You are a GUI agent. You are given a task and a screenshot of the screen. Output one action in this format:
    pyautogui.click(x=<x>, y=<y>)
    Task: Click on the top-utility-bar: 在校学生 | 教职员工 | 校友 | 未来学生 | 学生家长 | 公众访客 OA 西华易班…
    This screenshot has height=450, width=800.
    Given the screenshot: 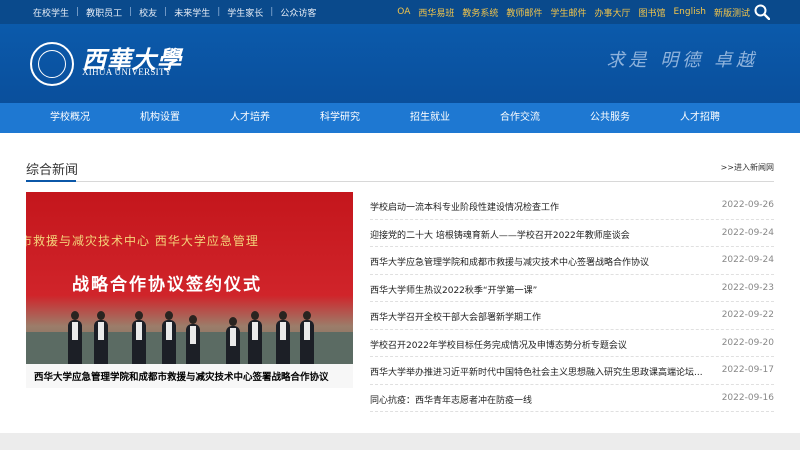 What is the action you would take?
    pyautogui.click(x=400, y=12)
    